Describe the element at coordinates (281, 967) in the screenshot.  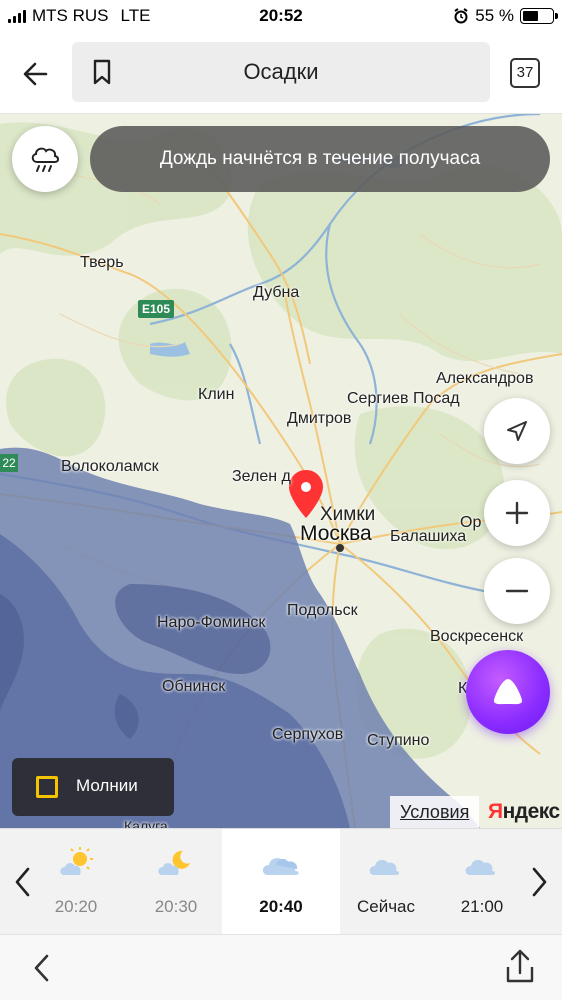
I see `browser-bottom-bar` at that location.